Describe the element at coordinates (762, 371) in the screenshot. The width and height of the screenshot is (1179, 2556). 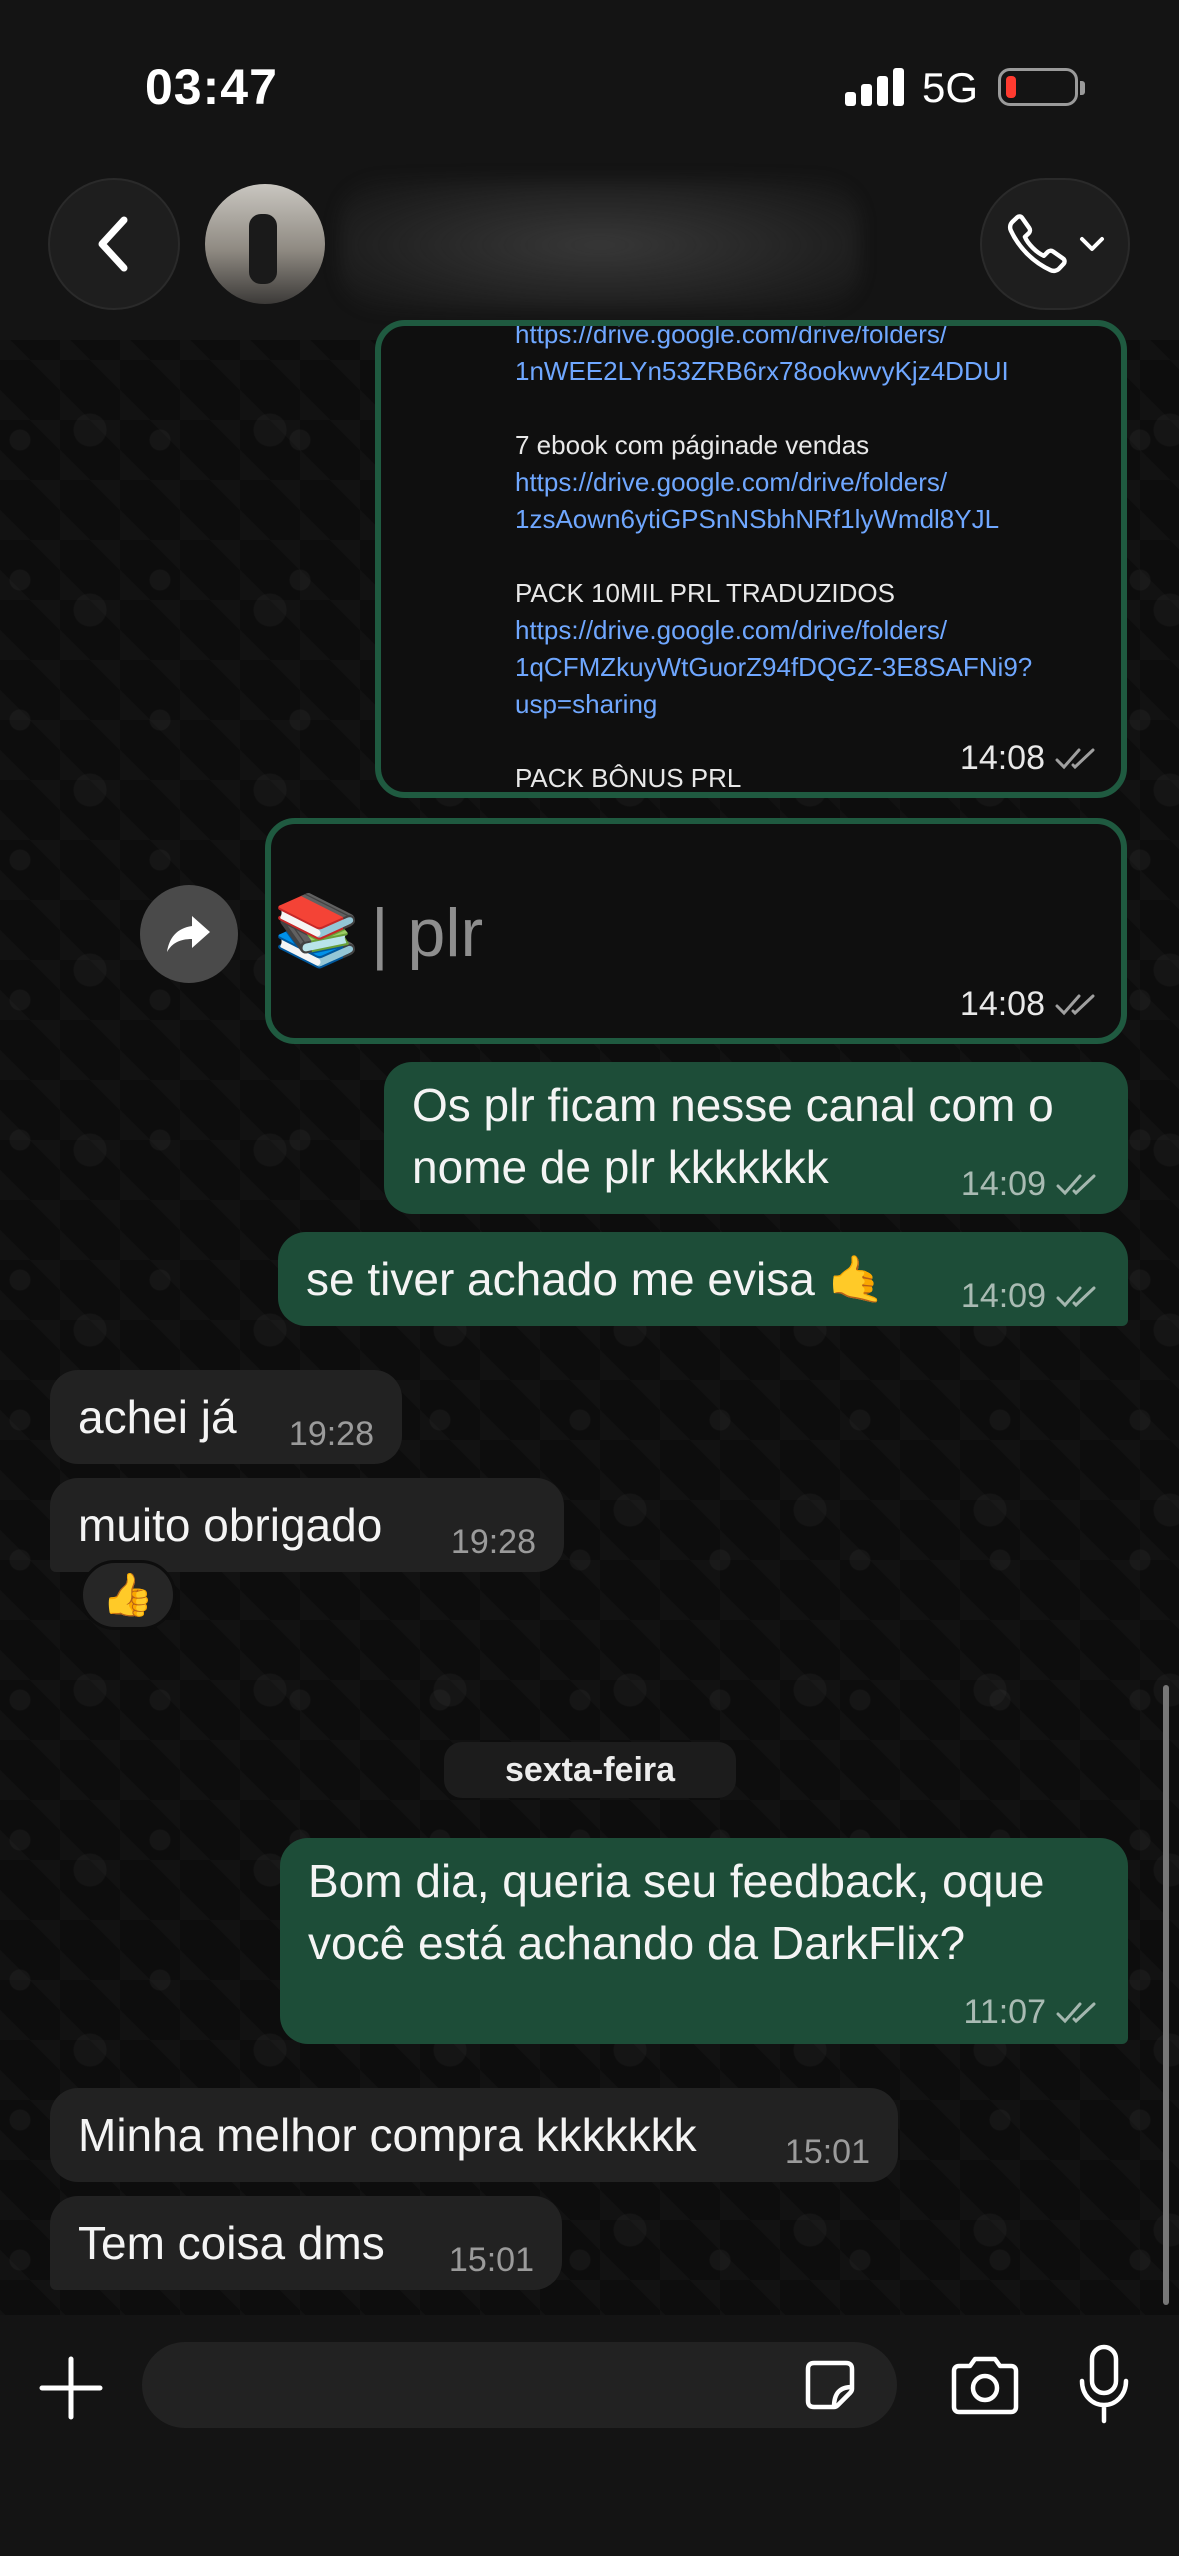
I see `drive-link: 1nWEE2LYn53ZRB6rx78ookwvyKjz4DDUI` at that location.